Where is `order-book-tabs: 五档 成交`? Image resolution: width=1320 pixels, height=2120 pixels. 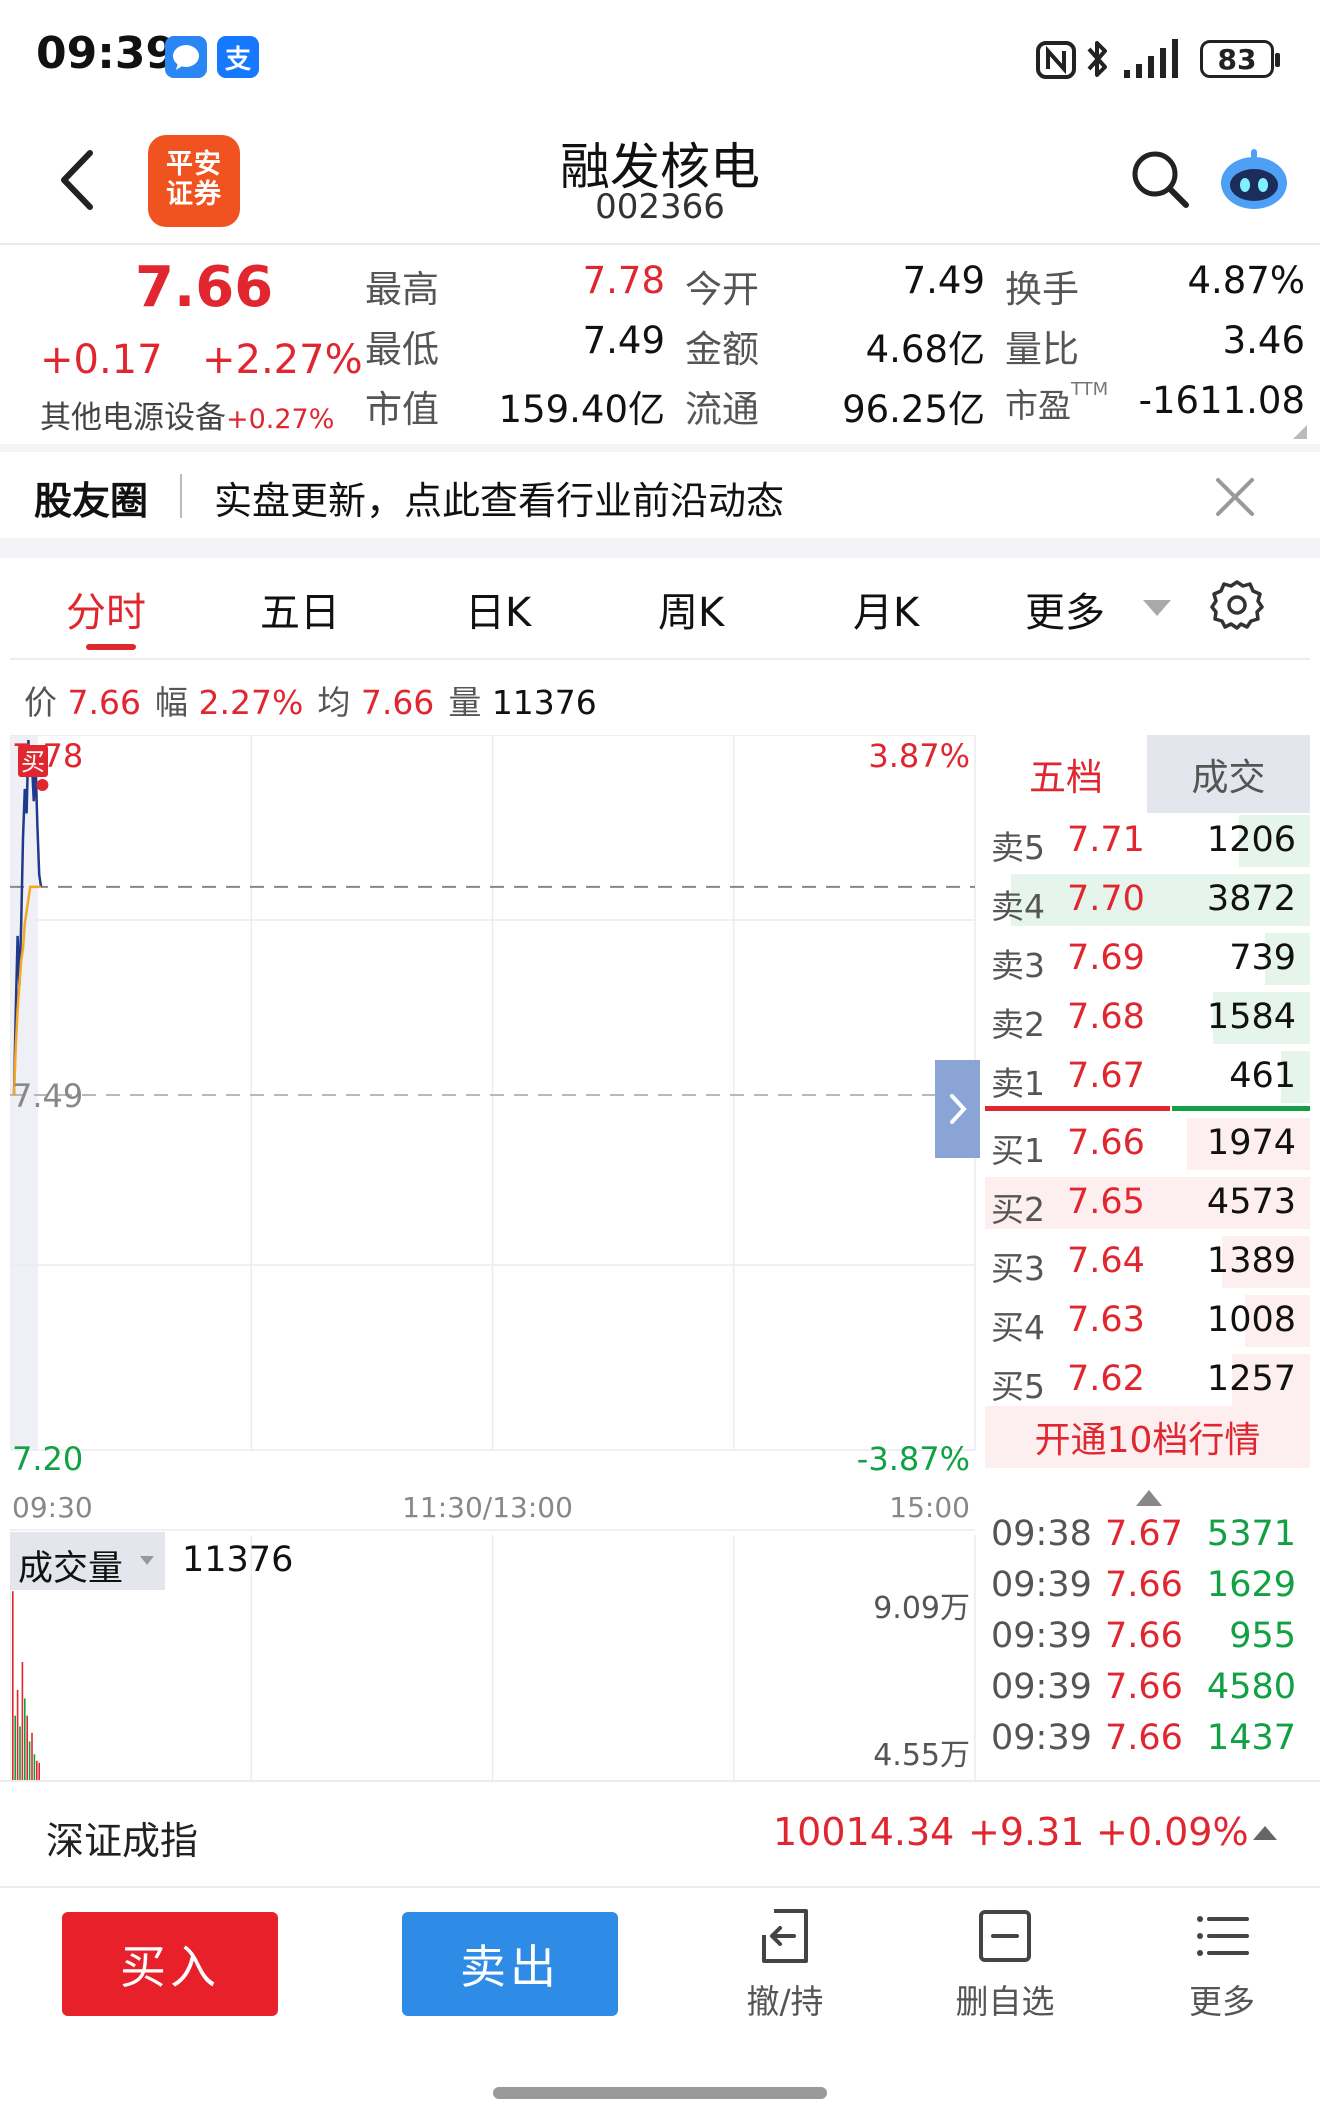 order-book-tabs: 五档 成交 is located at coordinates (1147, 774).